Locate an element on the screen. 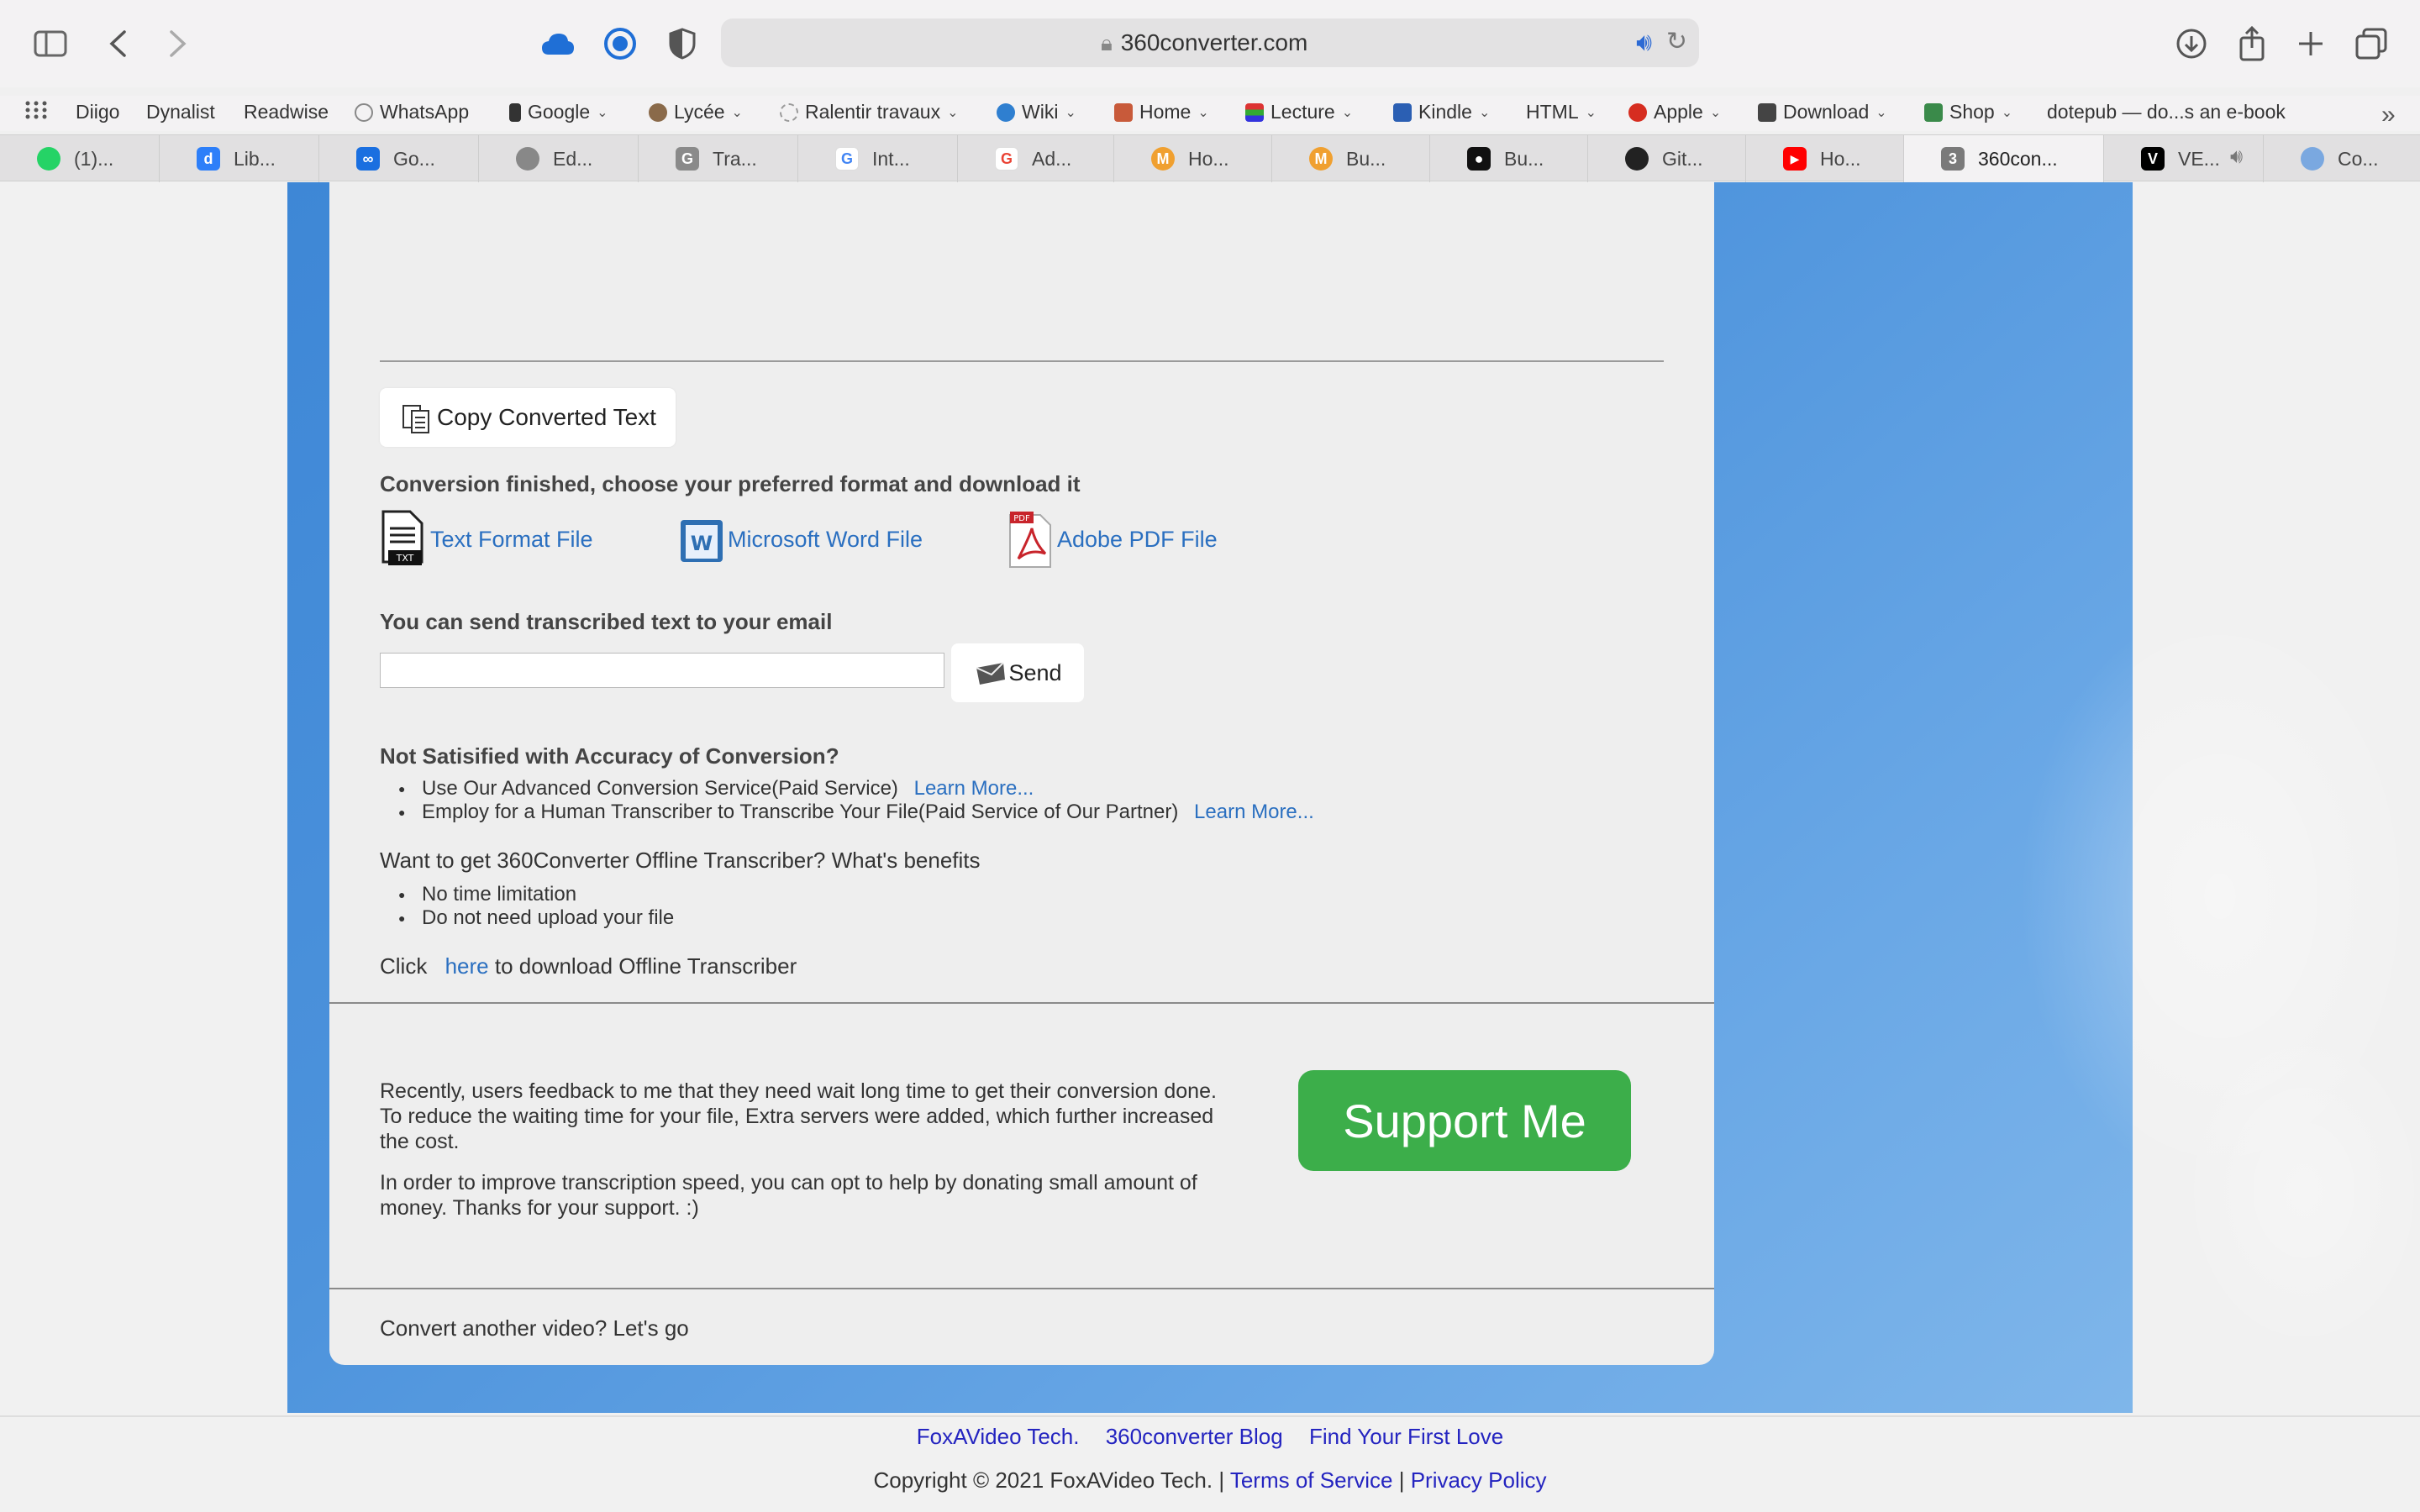  globe-icon is located at coordinates (1006, 112).